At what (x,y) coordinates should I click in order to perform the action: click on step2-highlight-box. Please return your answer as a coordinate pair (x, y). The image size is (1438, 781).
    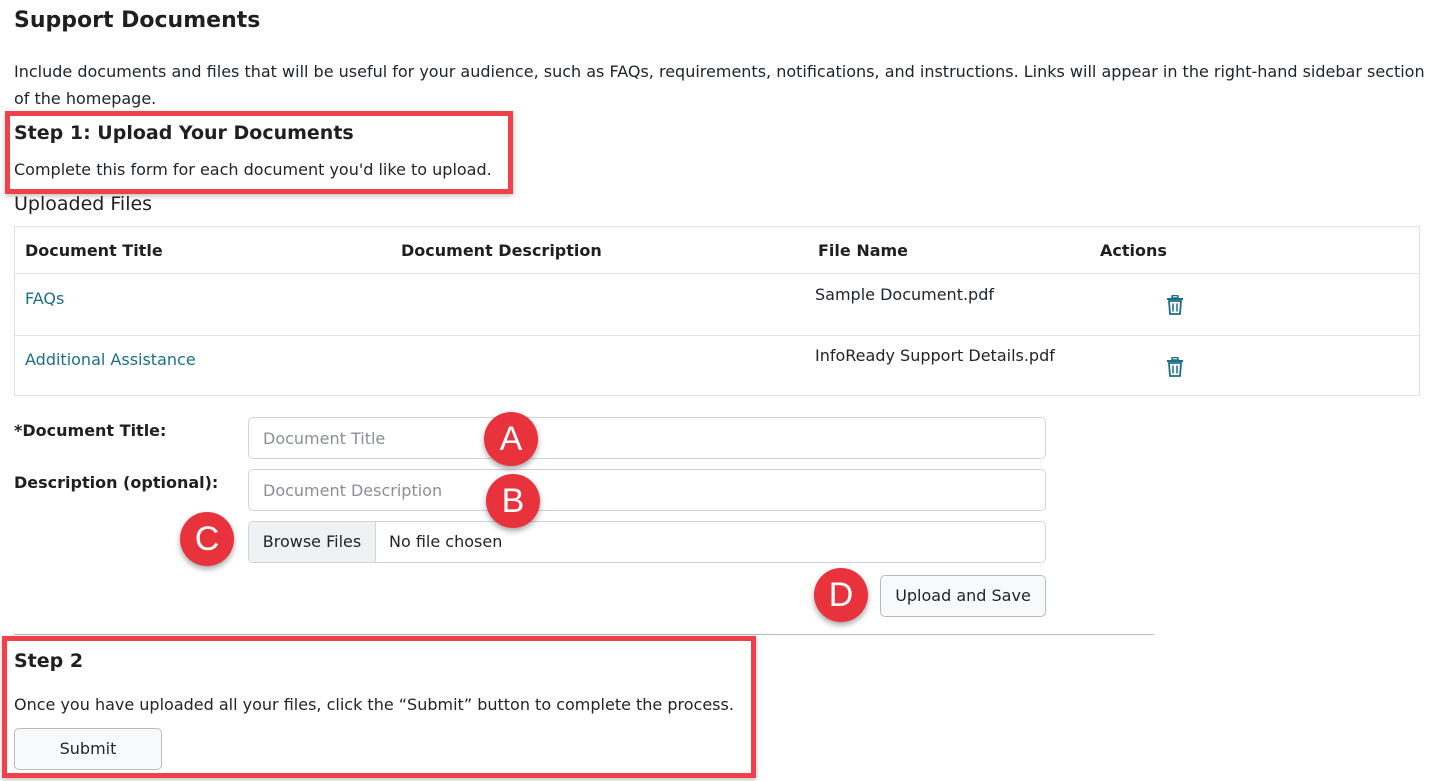
    Looking at the image, I should click on (379, 707).